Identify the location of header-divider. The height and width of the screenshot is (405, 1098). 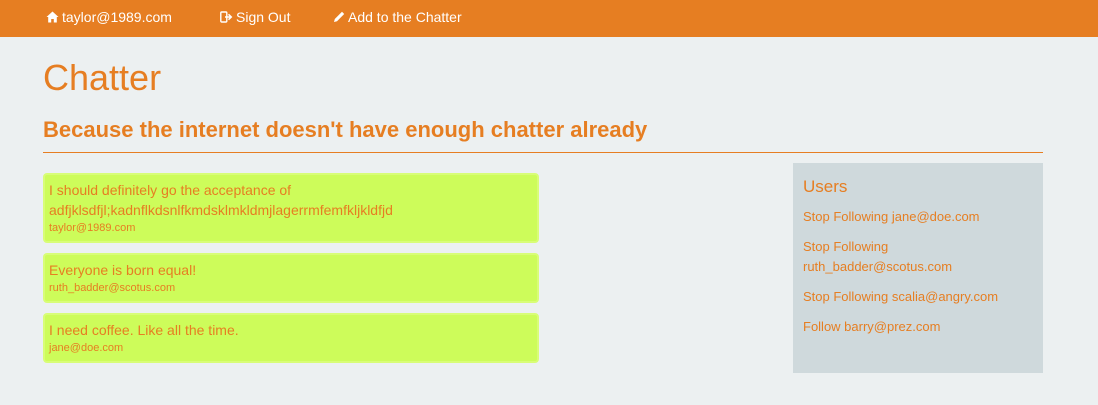
(543, 152).